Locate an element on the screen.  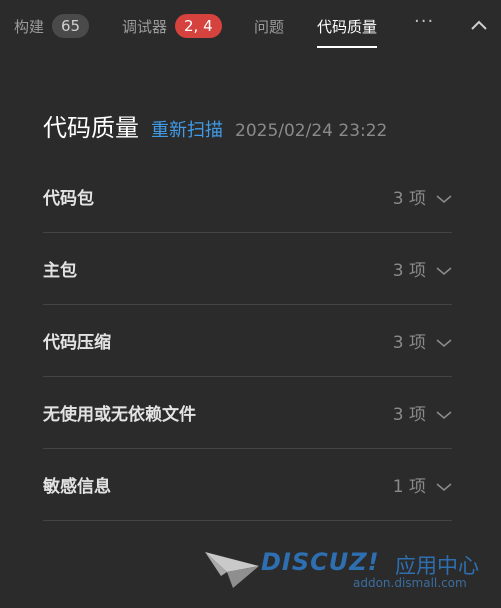
tab-build: 构建 65 is located at coordinates (52, 26).